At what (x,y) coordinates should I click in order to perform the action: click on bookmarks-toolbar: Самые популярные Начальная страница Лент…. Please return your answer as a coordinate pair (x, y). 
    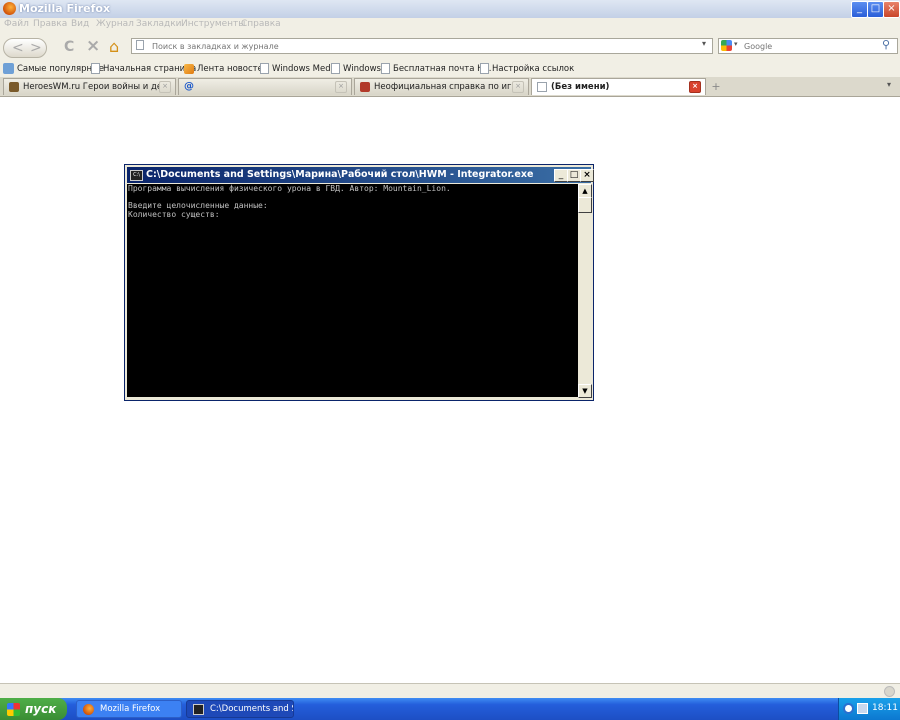
    Looking at the image, I should click on (450, 68).